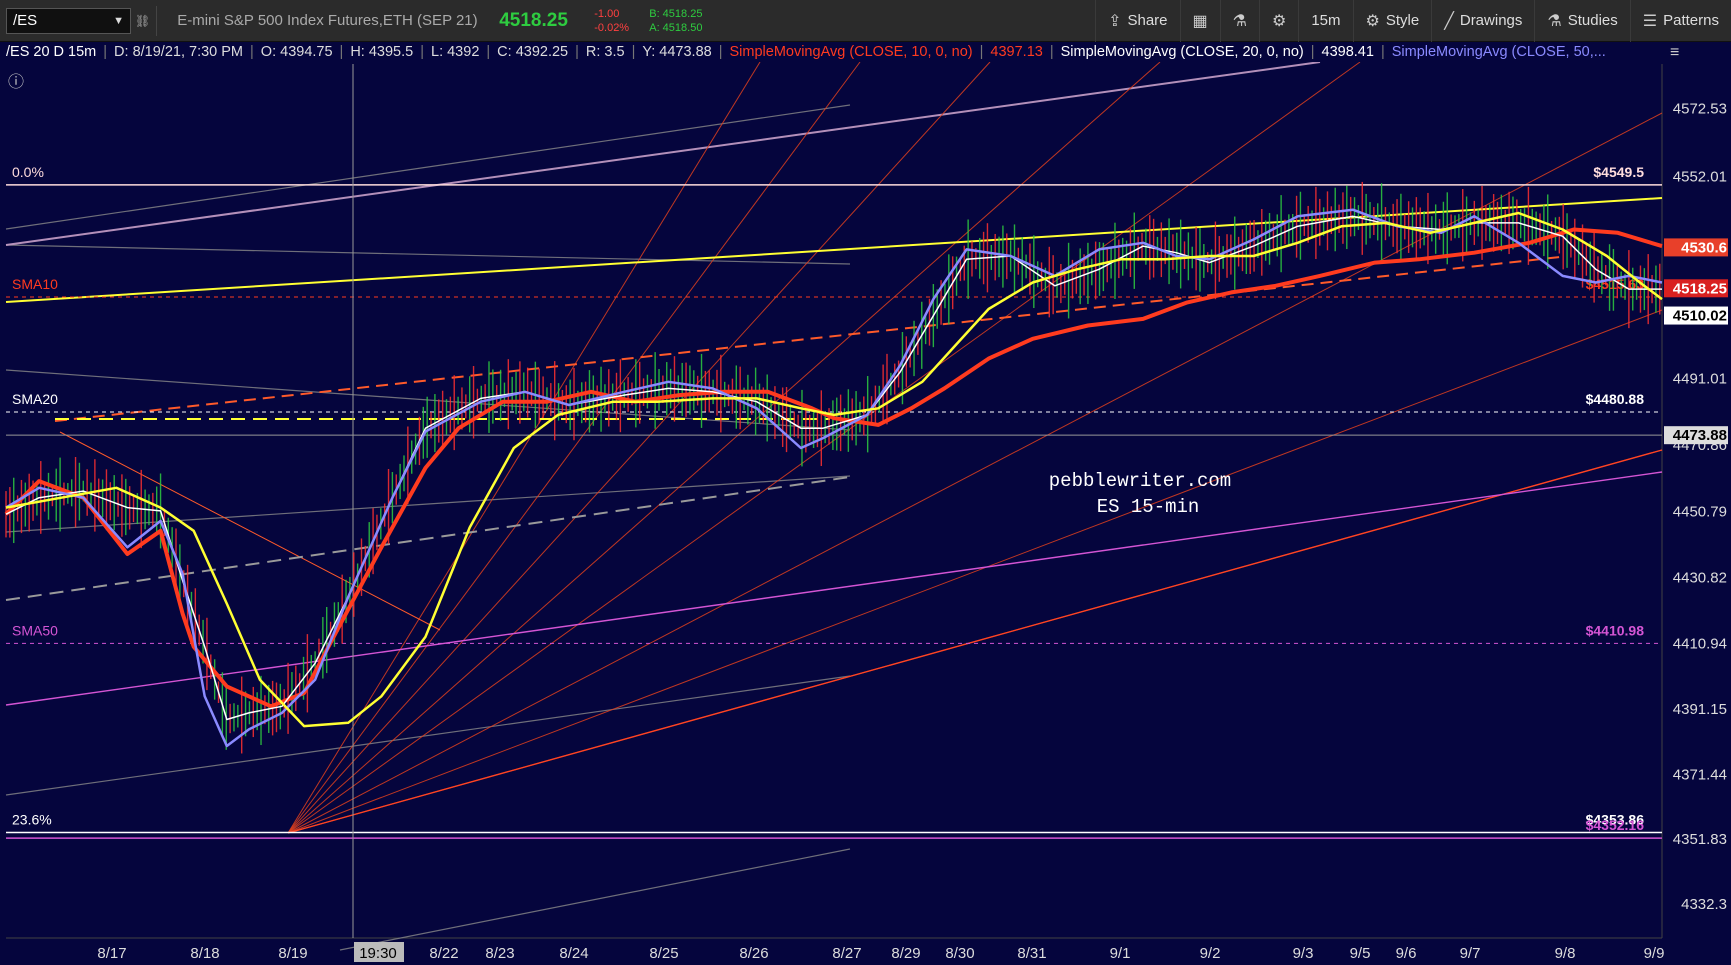  What do you see at coordinates (605, 52) in the screenshot?
I see `bar-range: R: 3.5` at bounding box center [605, 52].